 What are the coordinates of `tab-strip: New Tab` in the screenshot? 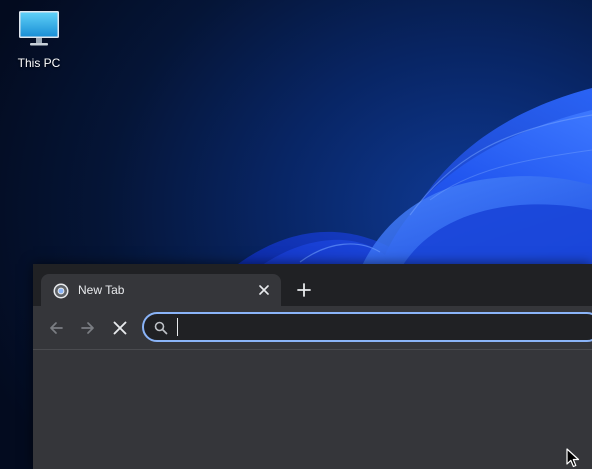 It's located at (312, 285).